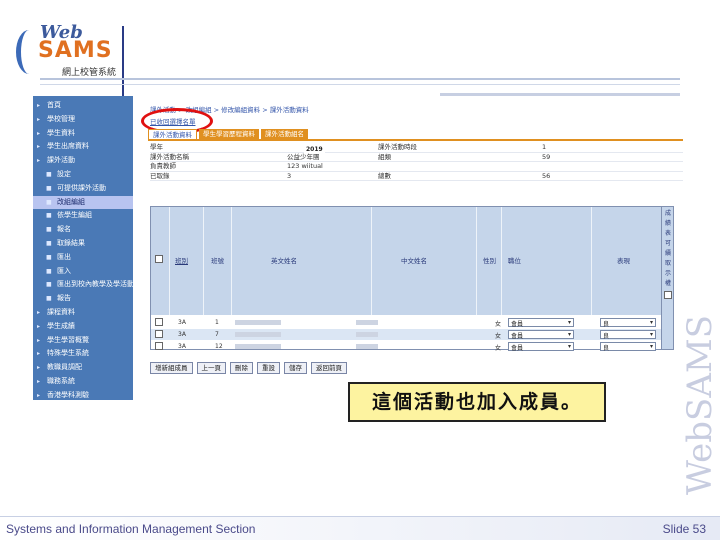  Describe the element at coordinates (83, 202) in the screenshot. I see `sidebar-item: ■ 改組編組` at that location.